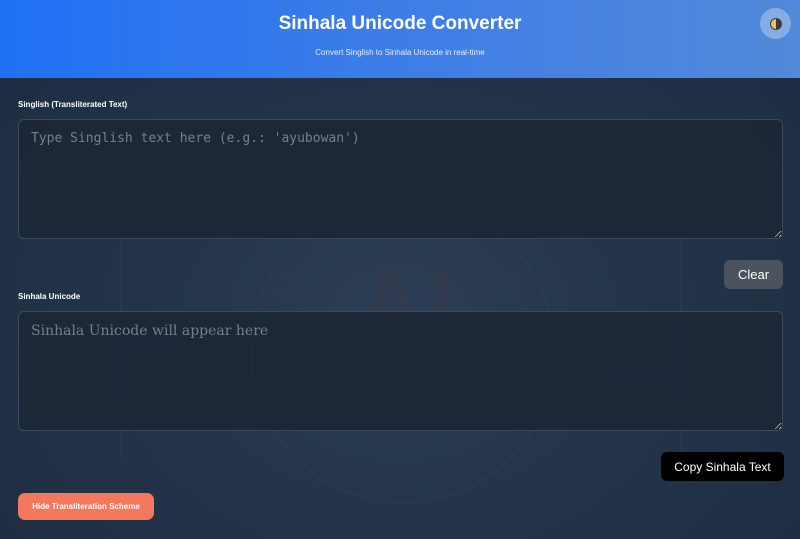 The width and height of the screenshot is (800, 539). Describe the element at coordinates (86, 506) in the screenshot. I see `toggle-scheme-button: Hide Transliteration Scheme` at that location.